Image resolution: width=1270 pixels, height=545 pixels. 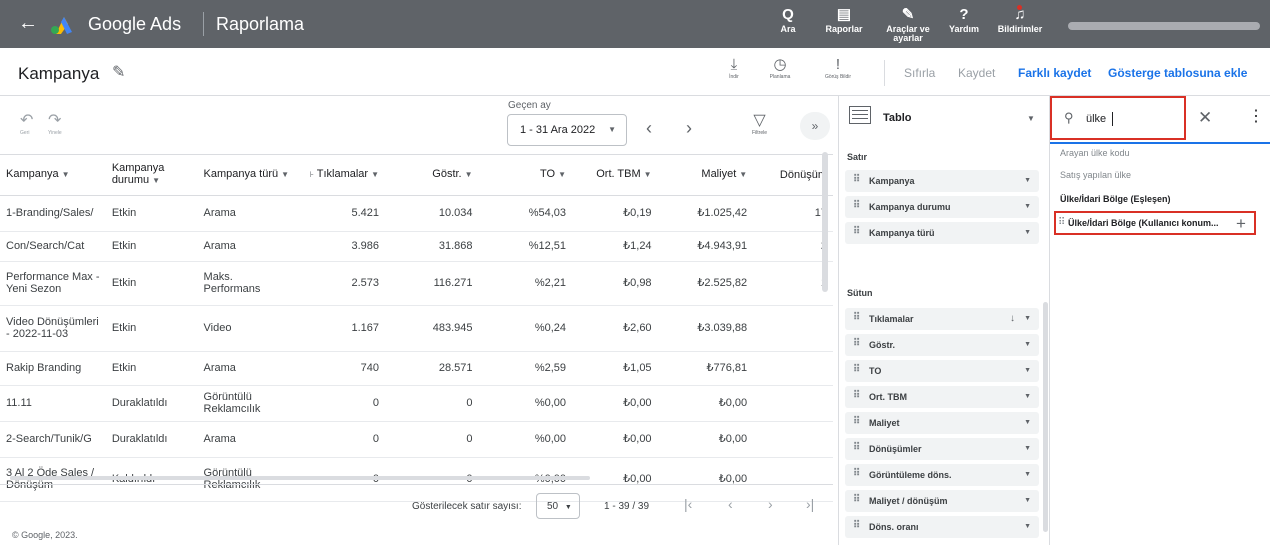 What do you see at coordinates (942, 319) in the screenshot?
I see `column-metric-chip: ⠿ Tıklamalar ↓ ▼` at bounding box center [942, 319].